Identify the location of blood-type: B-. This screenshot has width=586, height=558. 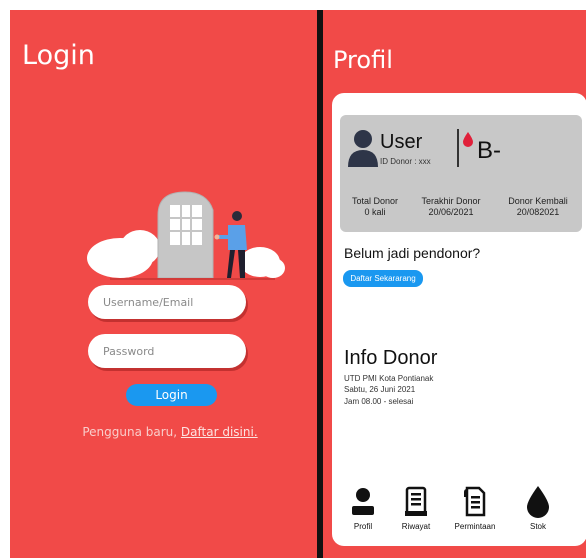
(489, 150).